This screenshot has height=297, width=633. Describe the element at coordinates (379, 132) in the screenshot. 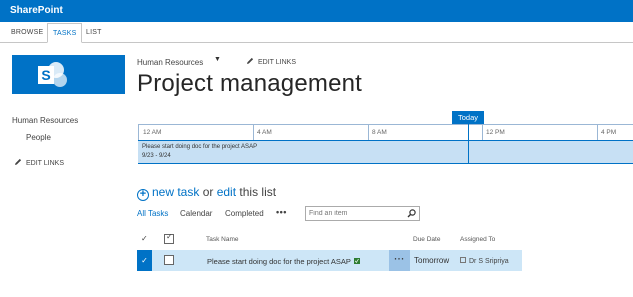

I see `timeline-tick-label: 8 AM` at that location.